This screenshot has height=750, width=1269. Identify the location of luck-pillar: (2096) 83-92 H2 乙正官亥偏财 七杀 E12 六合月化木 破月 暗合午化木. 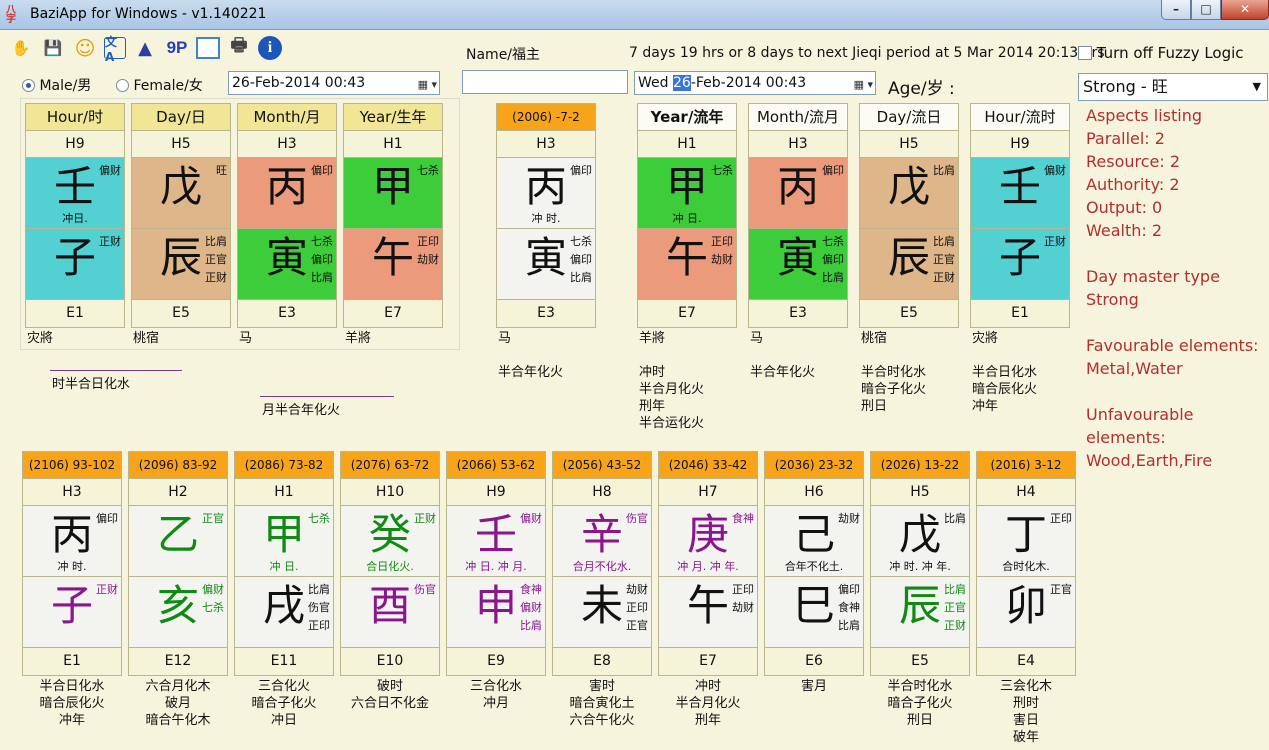
(178, 590).